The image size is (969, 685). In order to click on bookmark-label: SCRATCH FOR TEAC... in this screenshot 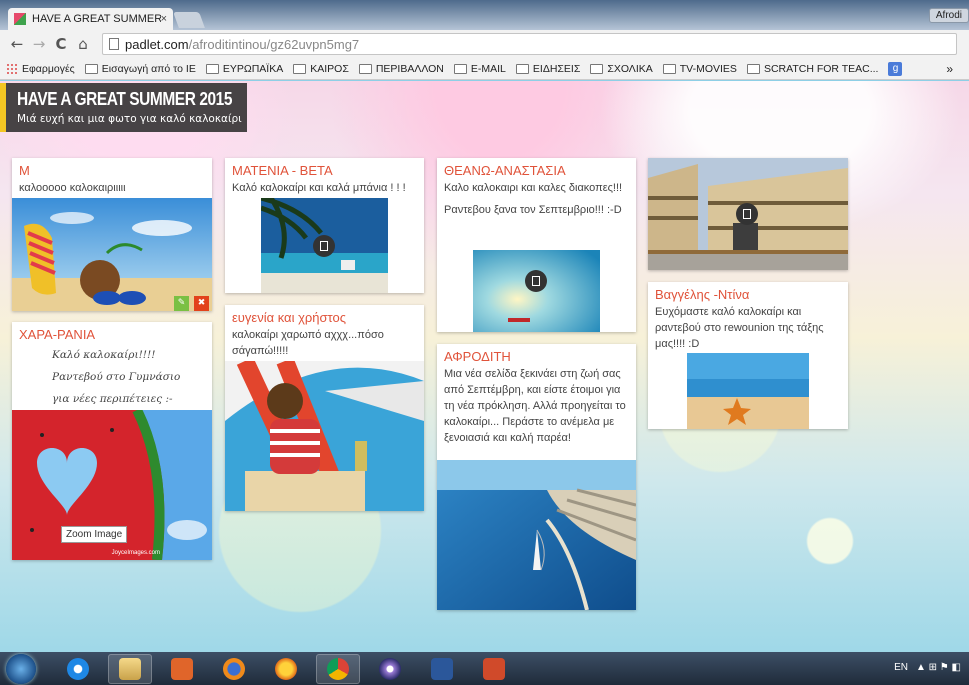, I will do `click(821, 68)`.